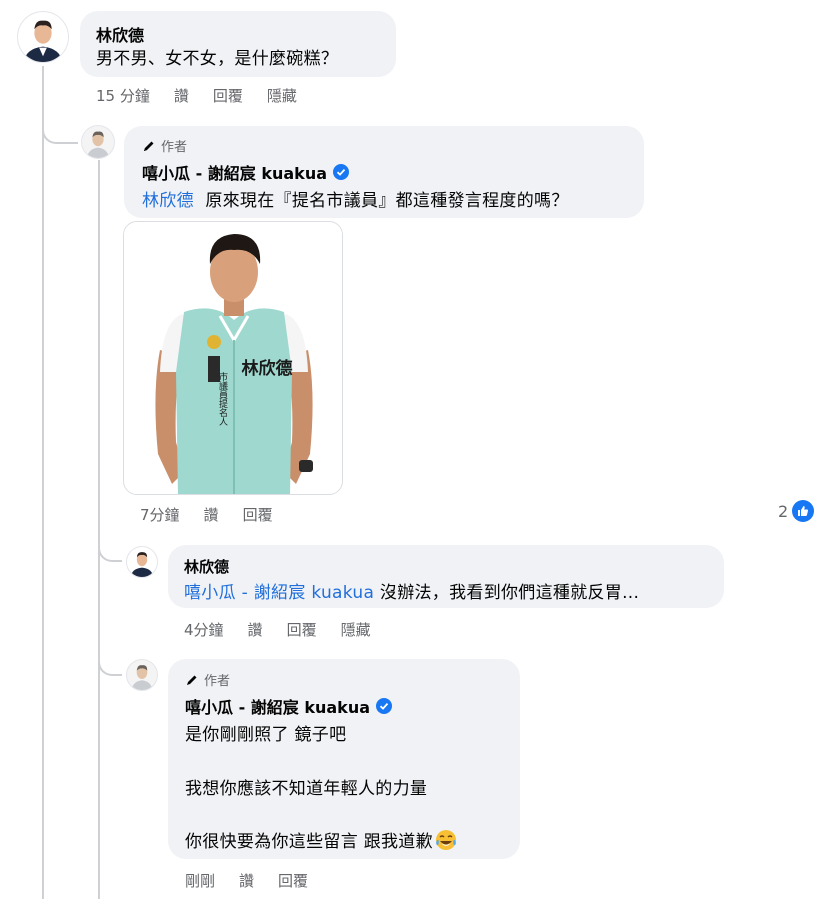 This screenshot has height=899, width=828. What do you see at coordinates (445, 840) in the screenshot?
I see `tears-of-joy-emoji-icon` at bounding box center [445, 840].